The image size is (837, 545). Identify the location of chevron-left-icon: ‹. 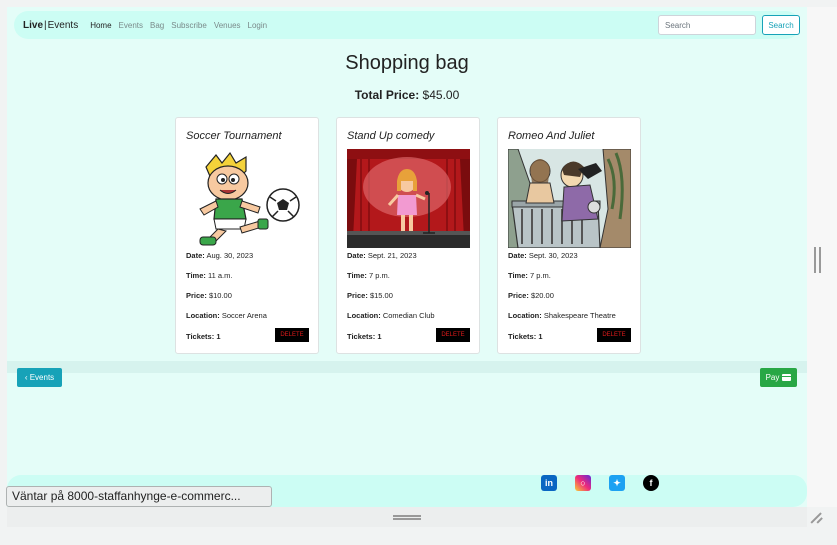
(26, 377).